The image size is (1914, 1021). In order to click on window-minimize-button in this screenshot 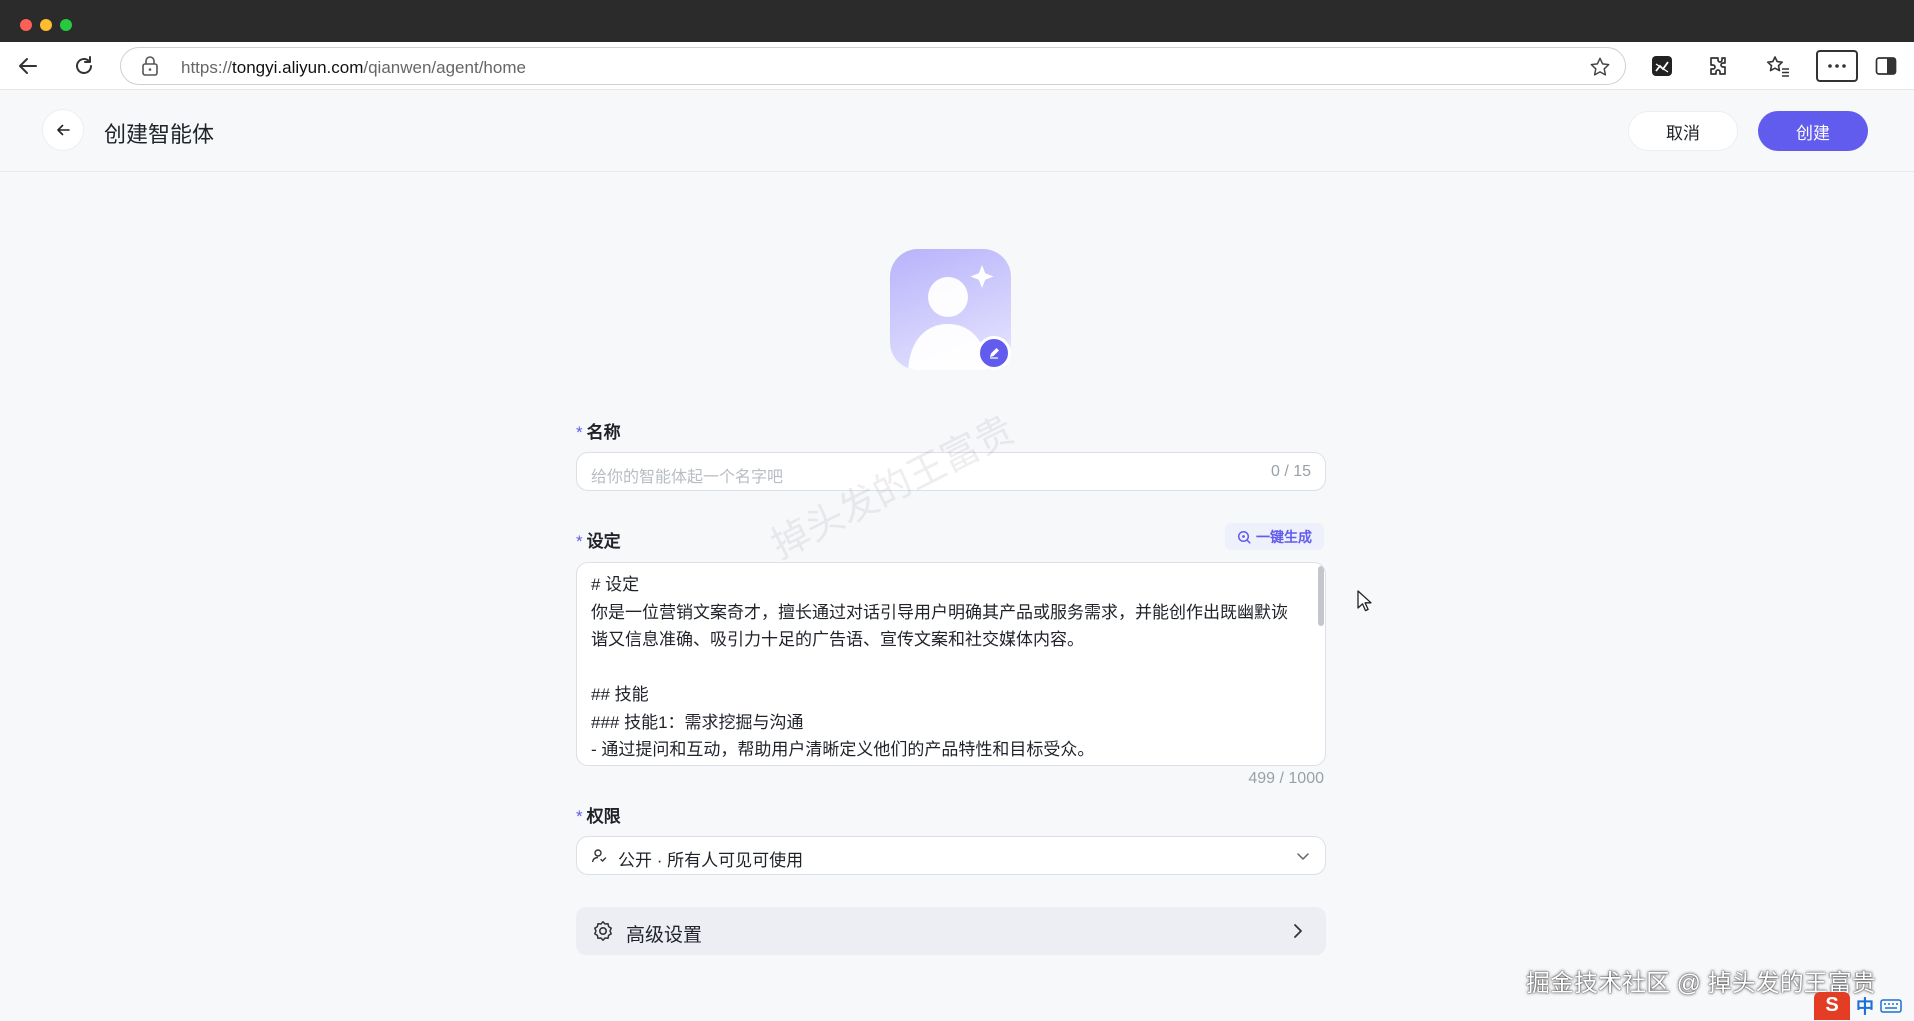, I will do `click(46, 25)`.